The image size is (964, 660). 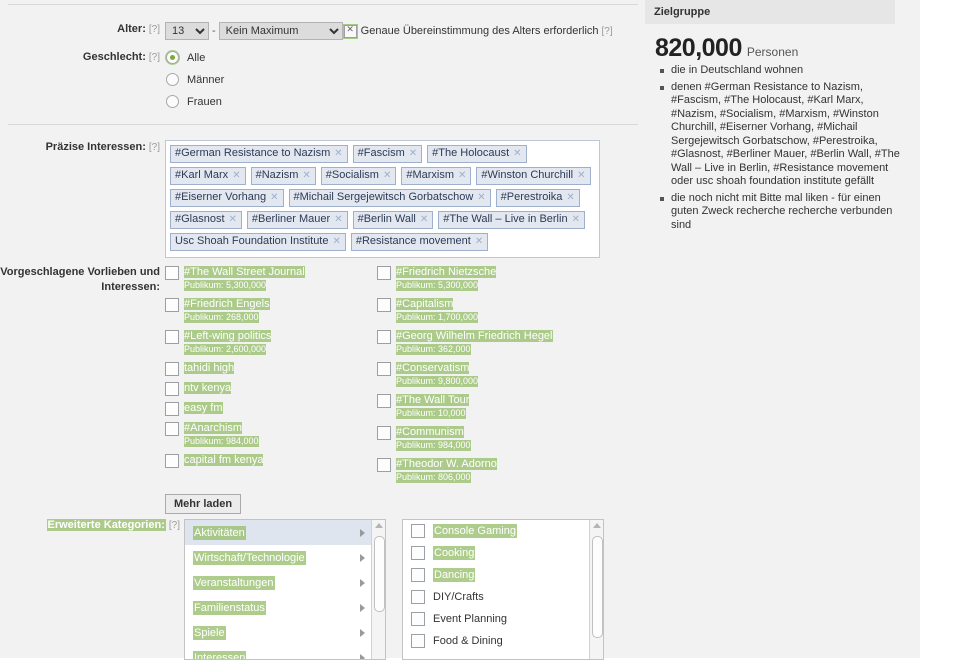 I want to click on interest-tag: #Fascism✕, so click(x=387, y=154).